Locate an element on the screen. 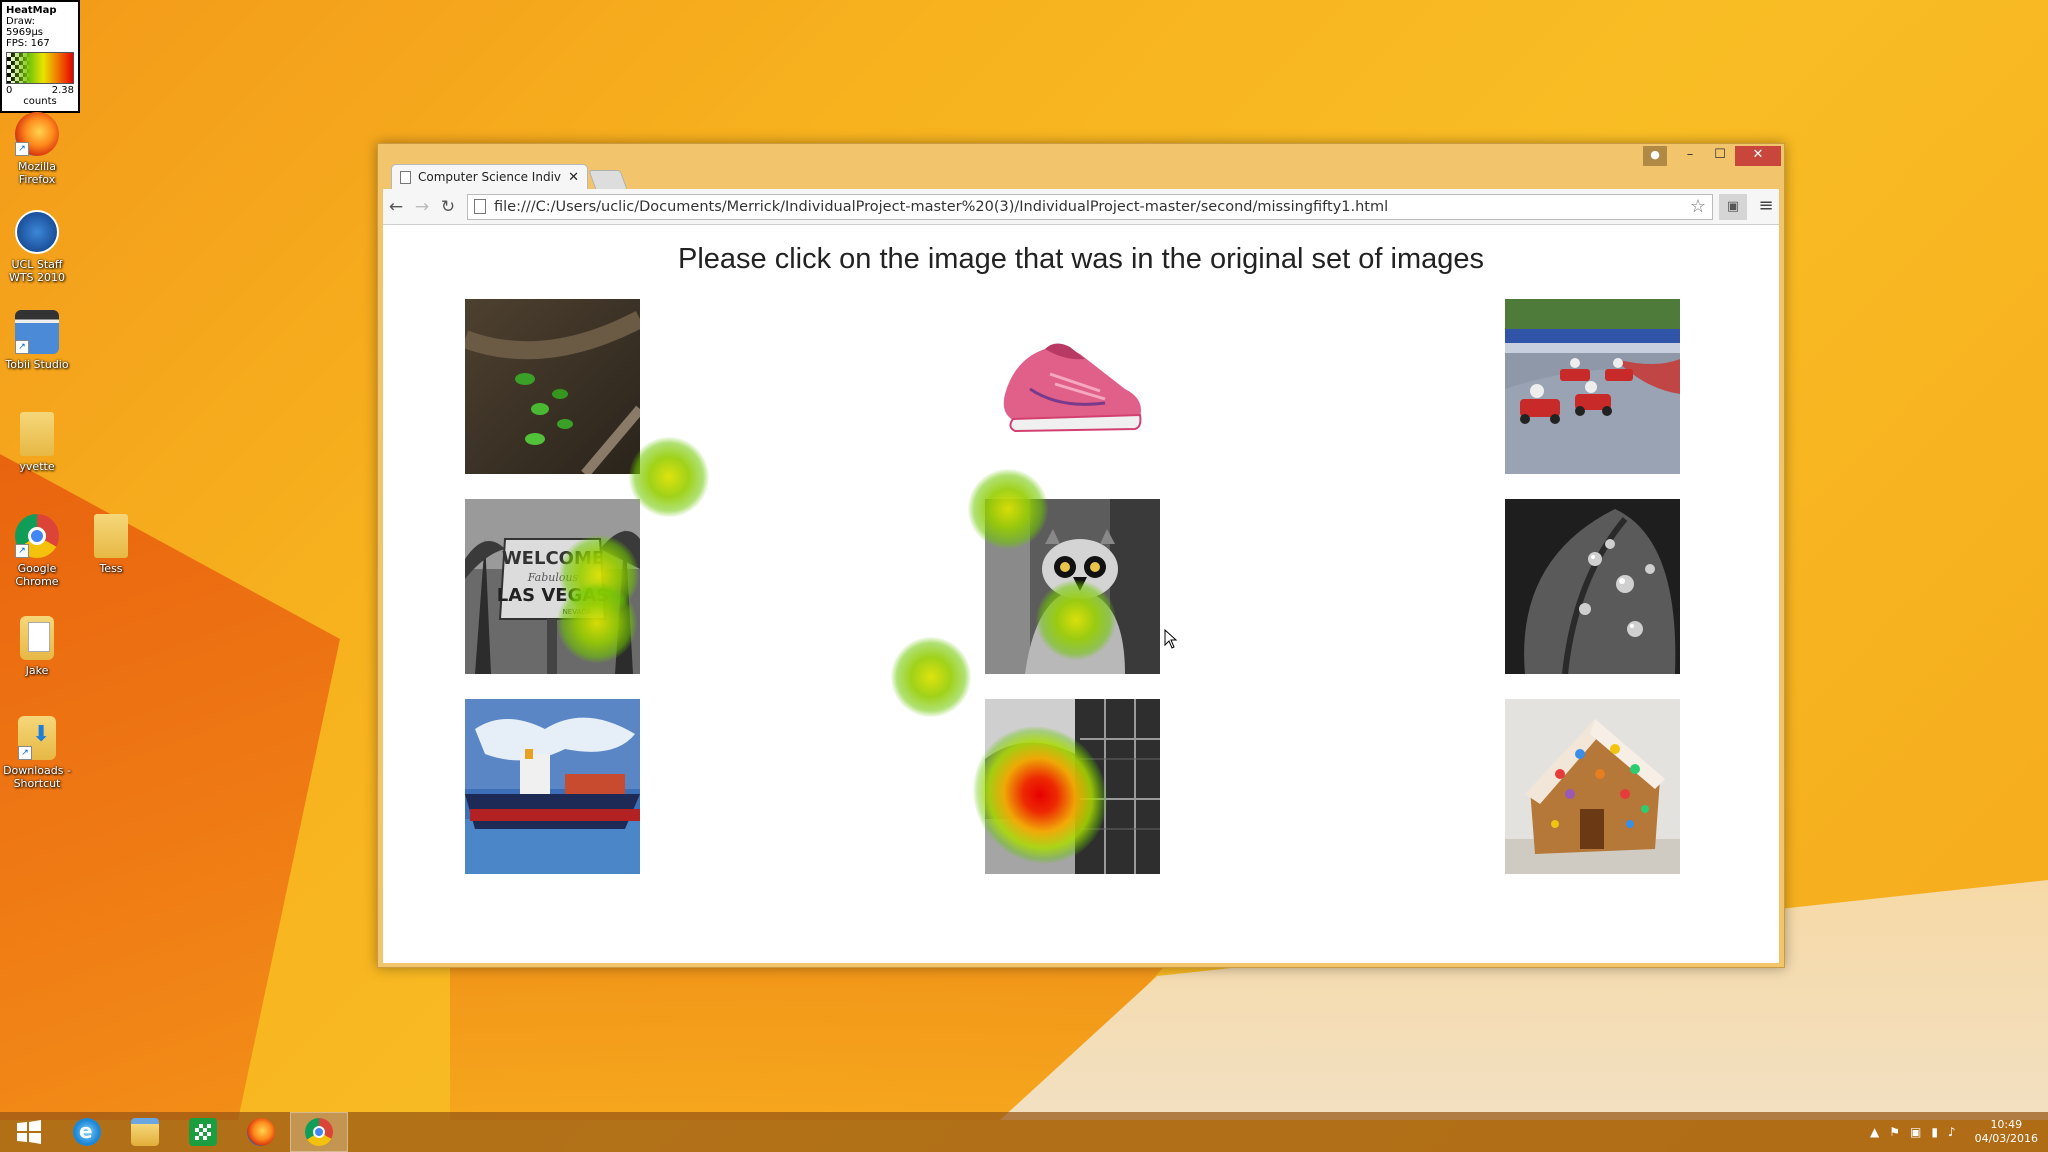 The height and width of the screenshot is (1152, 2048). clock: 10:49 04/03/2016 is located at coordinates (2006, 1132).